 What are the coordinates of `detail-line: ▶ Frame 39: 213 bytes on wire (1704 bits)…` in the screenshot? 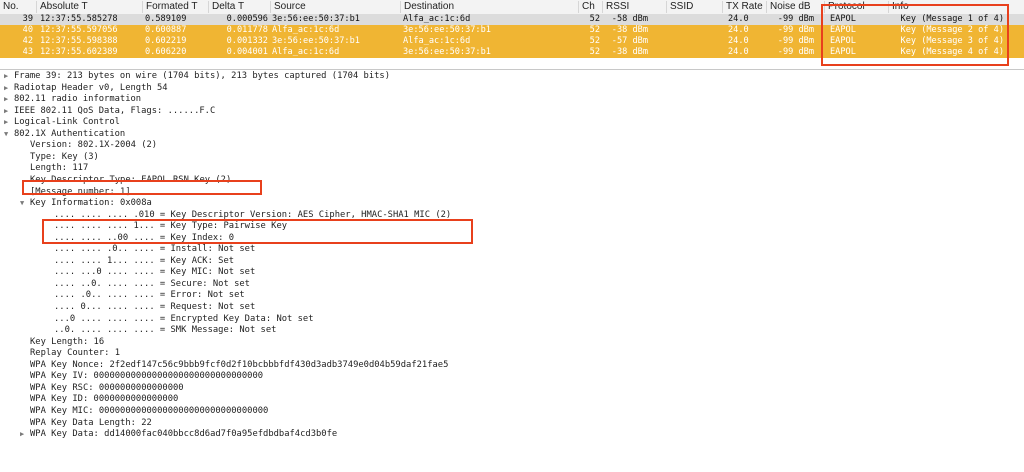 It's located at (197, 76).